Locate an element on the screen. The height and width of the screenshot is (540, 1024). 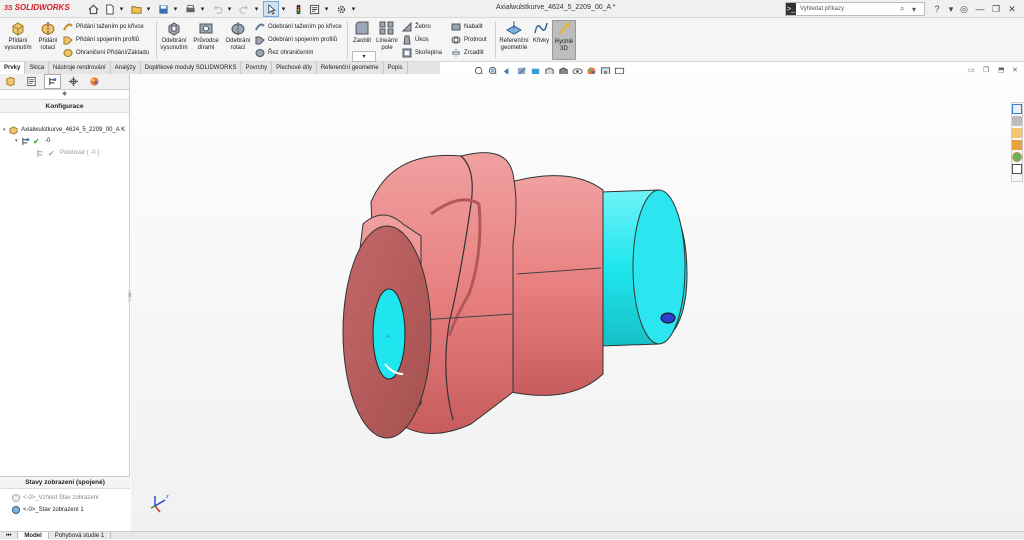
instant3d-button: Rychlé 3D is located at coordinates (564, 40).